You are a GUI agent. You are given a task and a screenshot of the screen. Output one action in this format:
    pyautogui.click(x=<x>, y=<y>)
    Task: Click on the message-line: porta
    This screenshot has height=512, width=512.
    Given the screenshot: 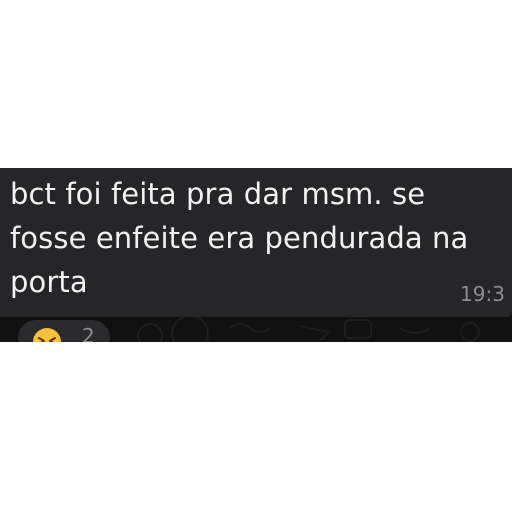 What is the action you would take?
    pyautogui.click(x=49, y=282)
    